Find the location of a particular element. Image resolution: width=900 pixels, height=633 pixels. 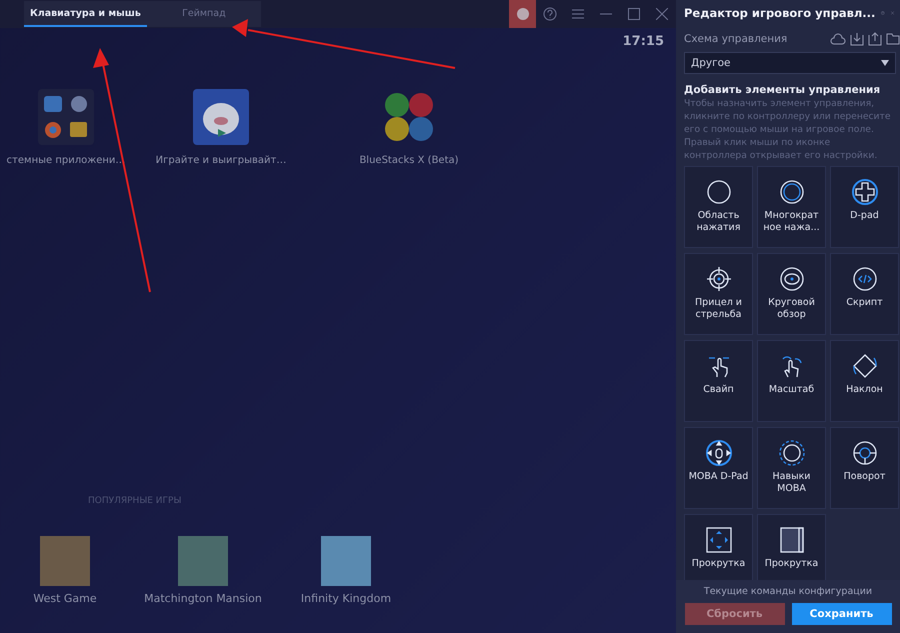

minimize-icon is located at coordinates (606, 14).